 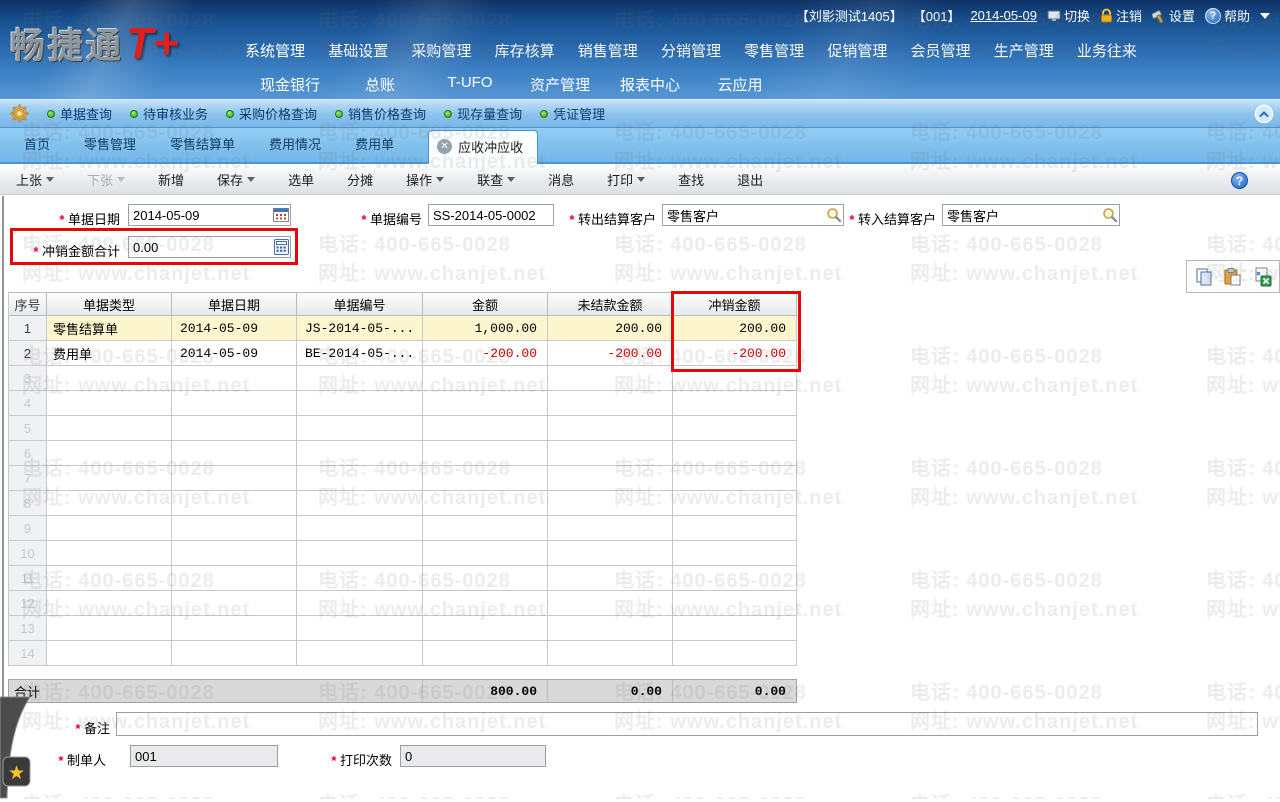 What do you see at coordinates (360, 304) in the screenshot?
I see `table-header-cell: 单据编号` at bounding box center [360, 304].